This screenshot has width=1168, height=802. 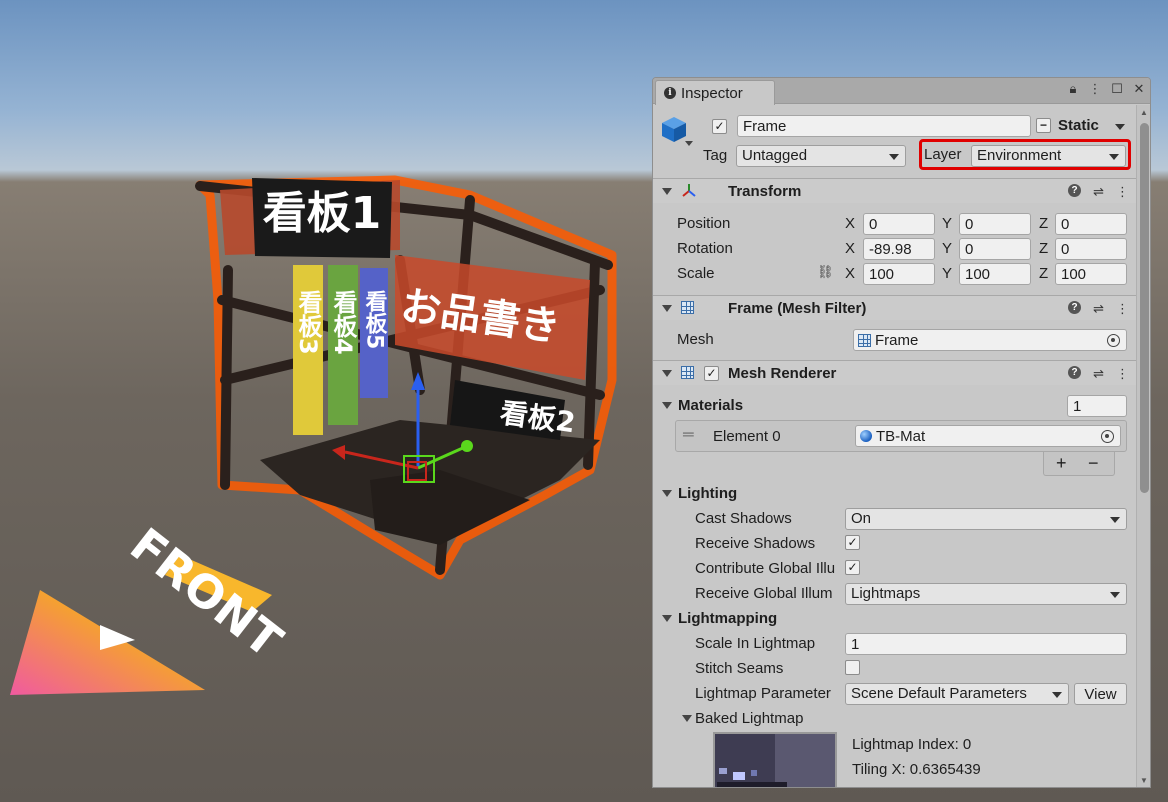 What do you see at coordinates (1097, 406) in the screenshot?
I see `materials-count-field: 1` at bounding box center [1097, 406].